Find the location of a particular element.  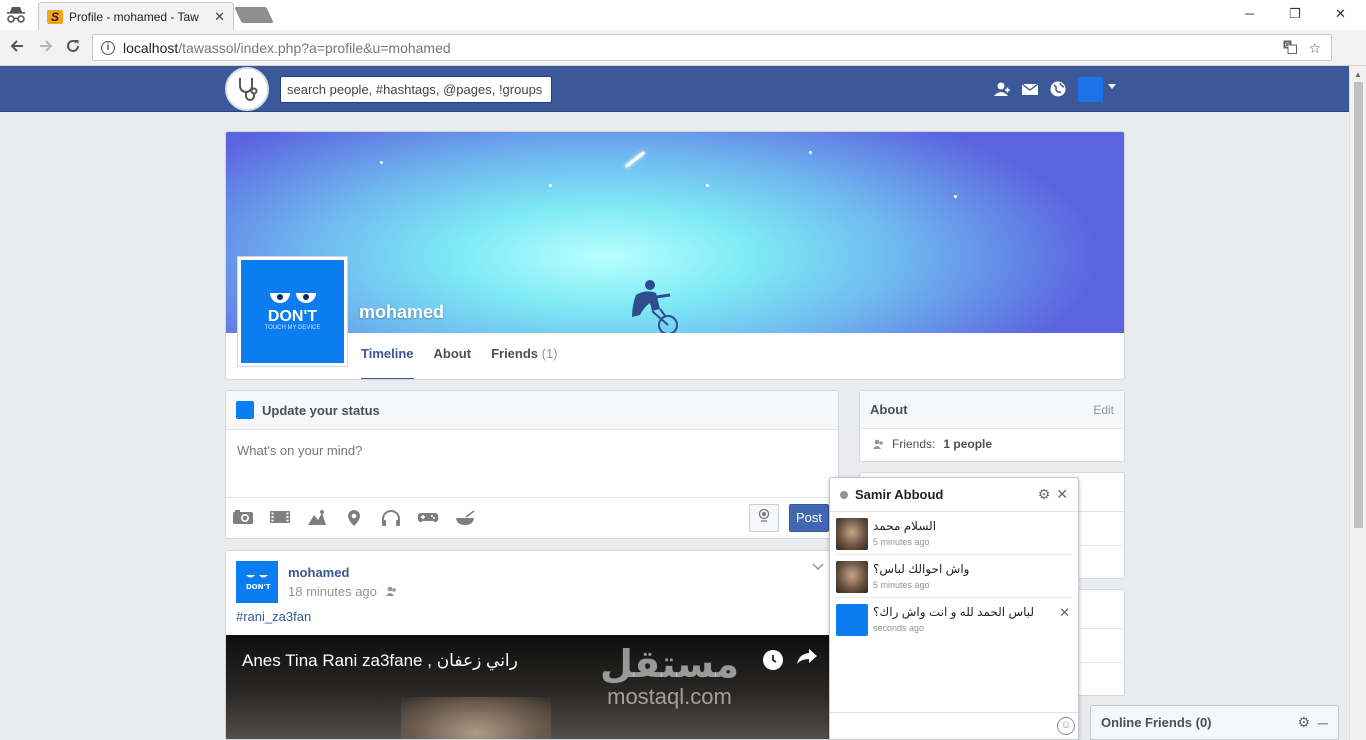

profile-tabs: Timeline About Friends (1) is located at coordinates (459, 362).